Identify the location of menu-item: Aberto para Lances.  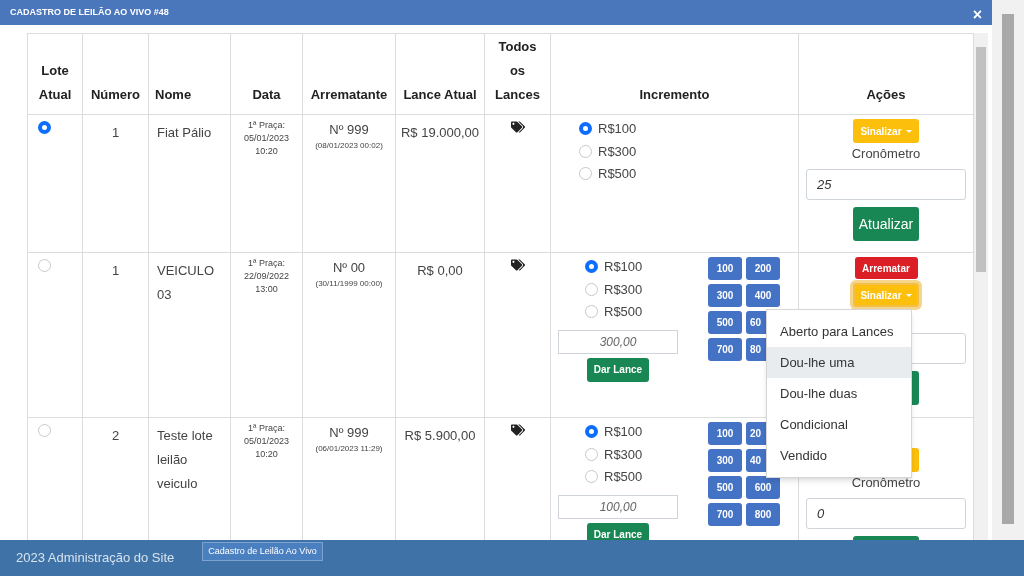
(839, 331).